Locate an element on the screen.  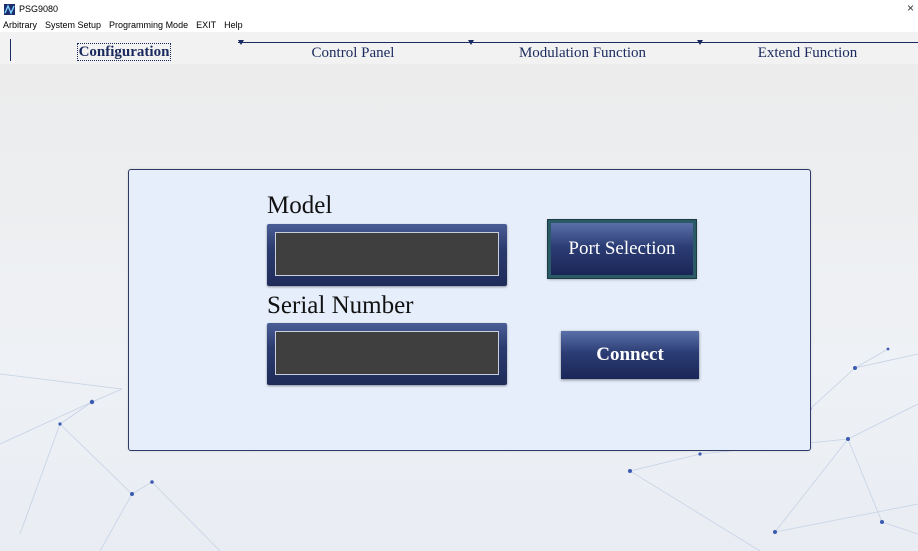
tab-control-panel: Control Panel is located at coordinates (353, 51).